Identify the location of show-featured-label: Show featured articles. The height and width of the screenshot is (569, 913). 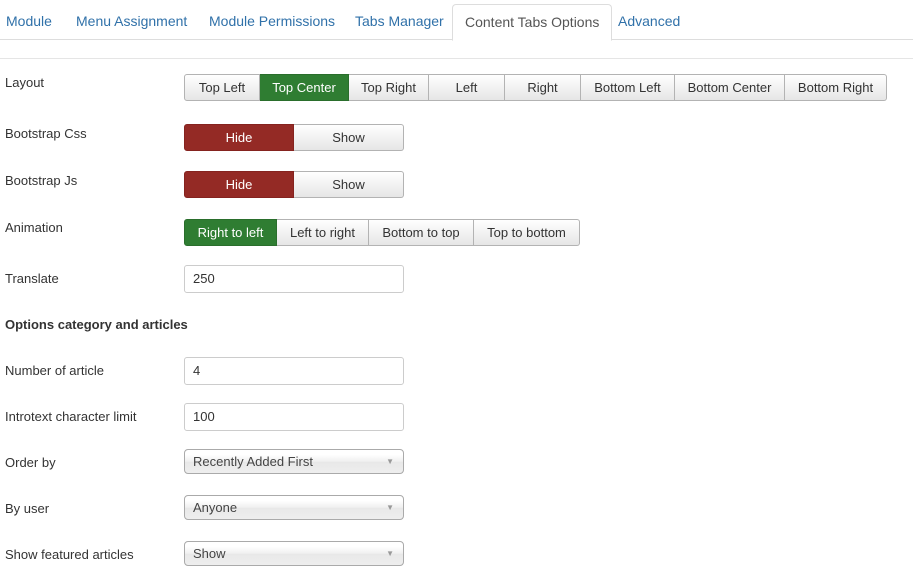
(69, 554).